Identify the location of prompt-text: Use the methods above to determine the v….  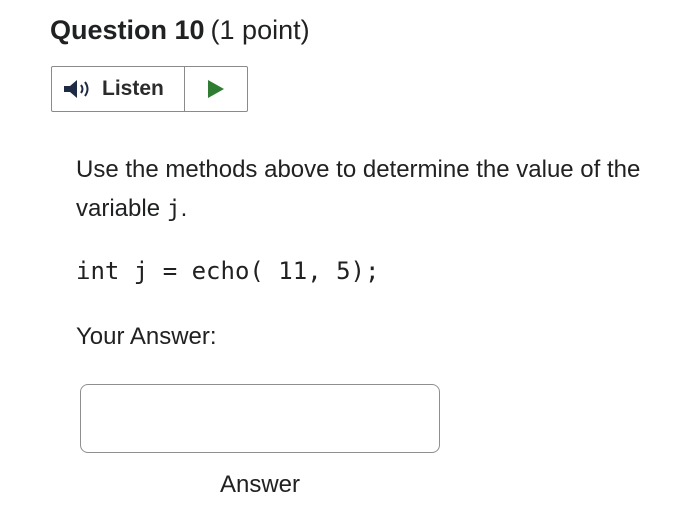
(358, 189).